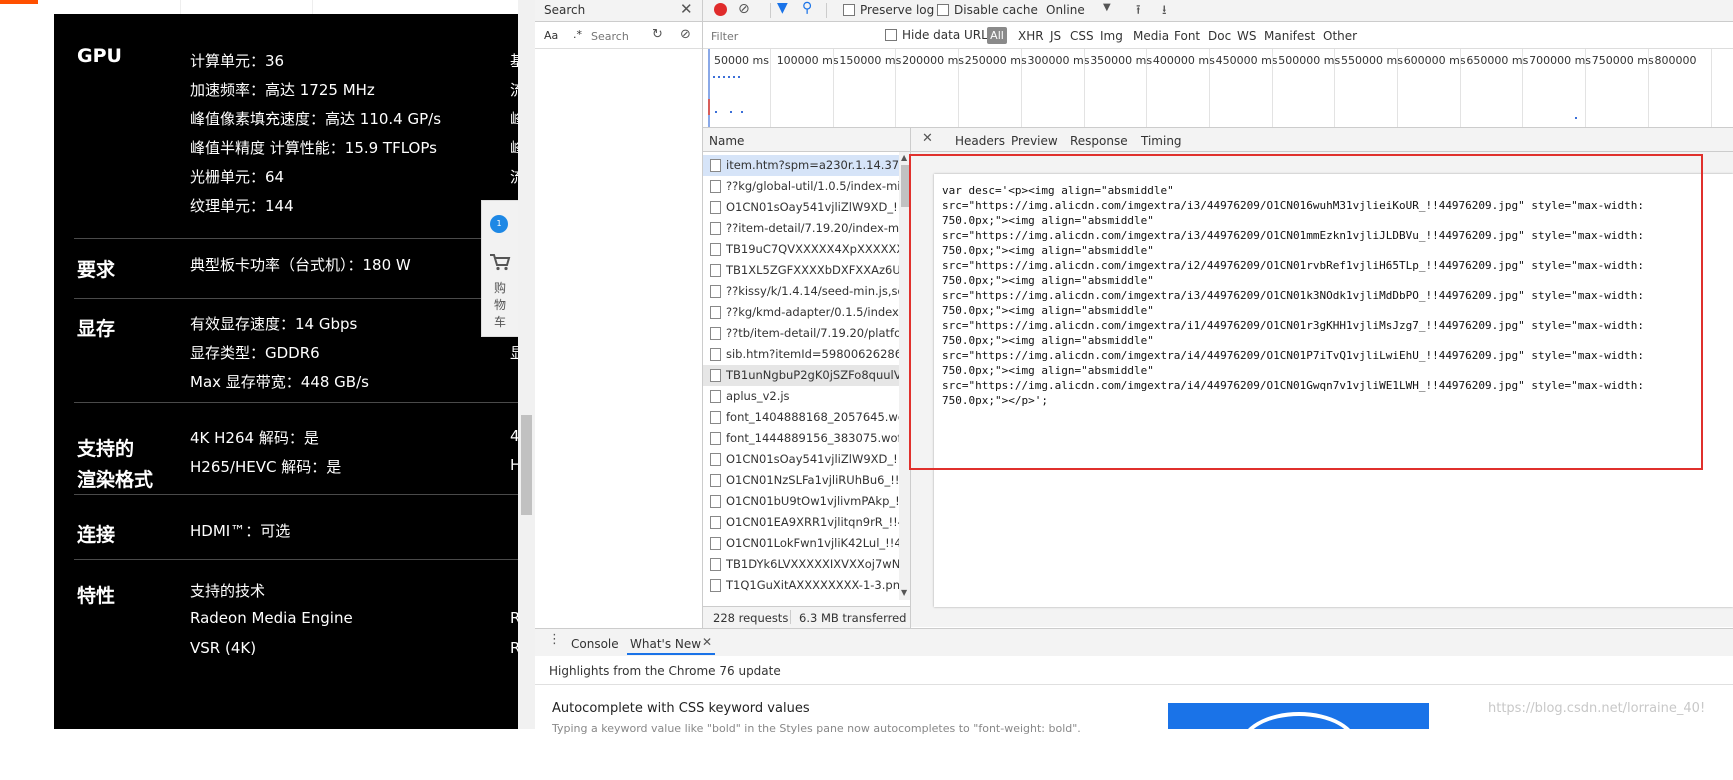 The width and height of the screenshot is (1733, 780). What do you see at coordinates (904, 157) in the screenshot?
I see `scroll-up-icon: ▲` at bounding box center [904, 157].